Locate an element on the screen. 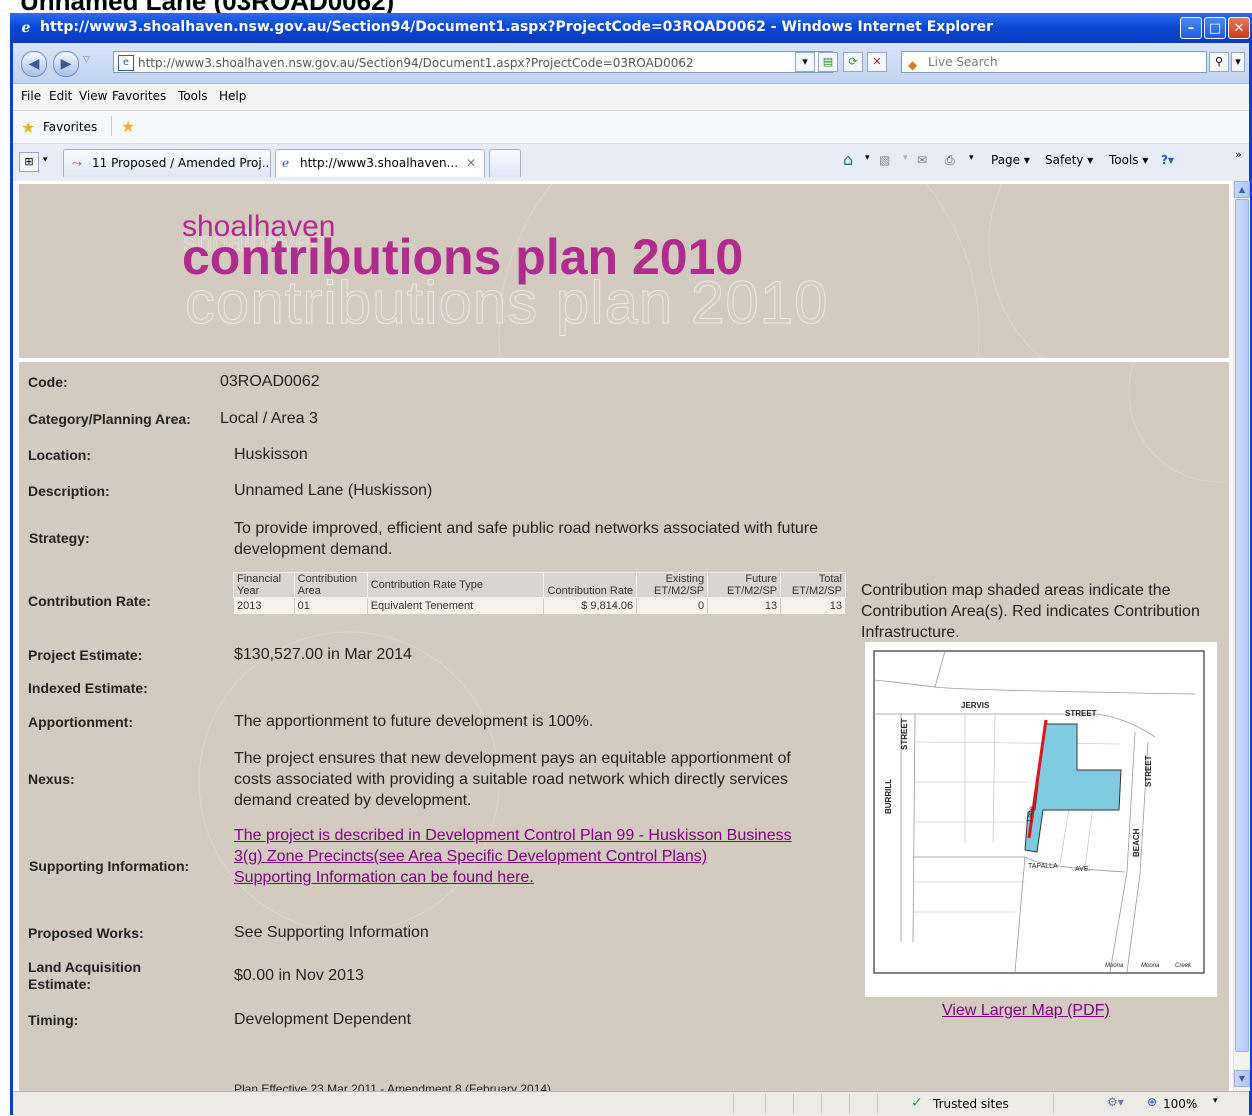 This screenshot has width=1252, height=1116. map-label-ave: AVE. is located at coordinates (1082, 869).